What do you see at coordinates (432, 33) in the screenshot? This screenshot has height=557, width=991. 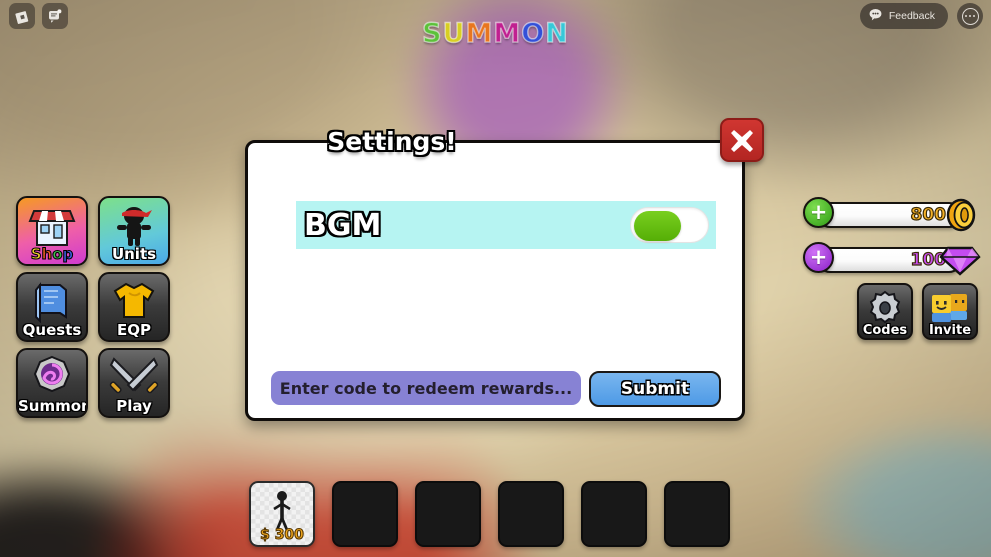 I see `title-letter-0: S` at bounding box center [432, 33].